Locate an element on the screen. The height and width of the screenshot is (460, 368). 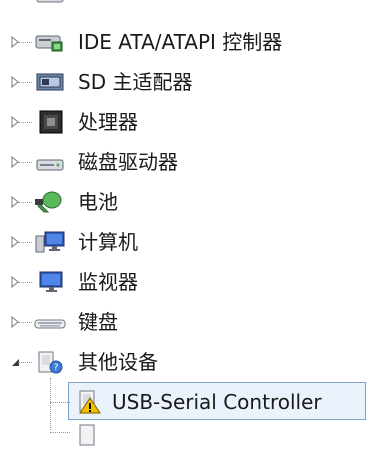
tree-item-label: IDE ATA/ATAPI 控制器 is located at coordinates (180, 42).